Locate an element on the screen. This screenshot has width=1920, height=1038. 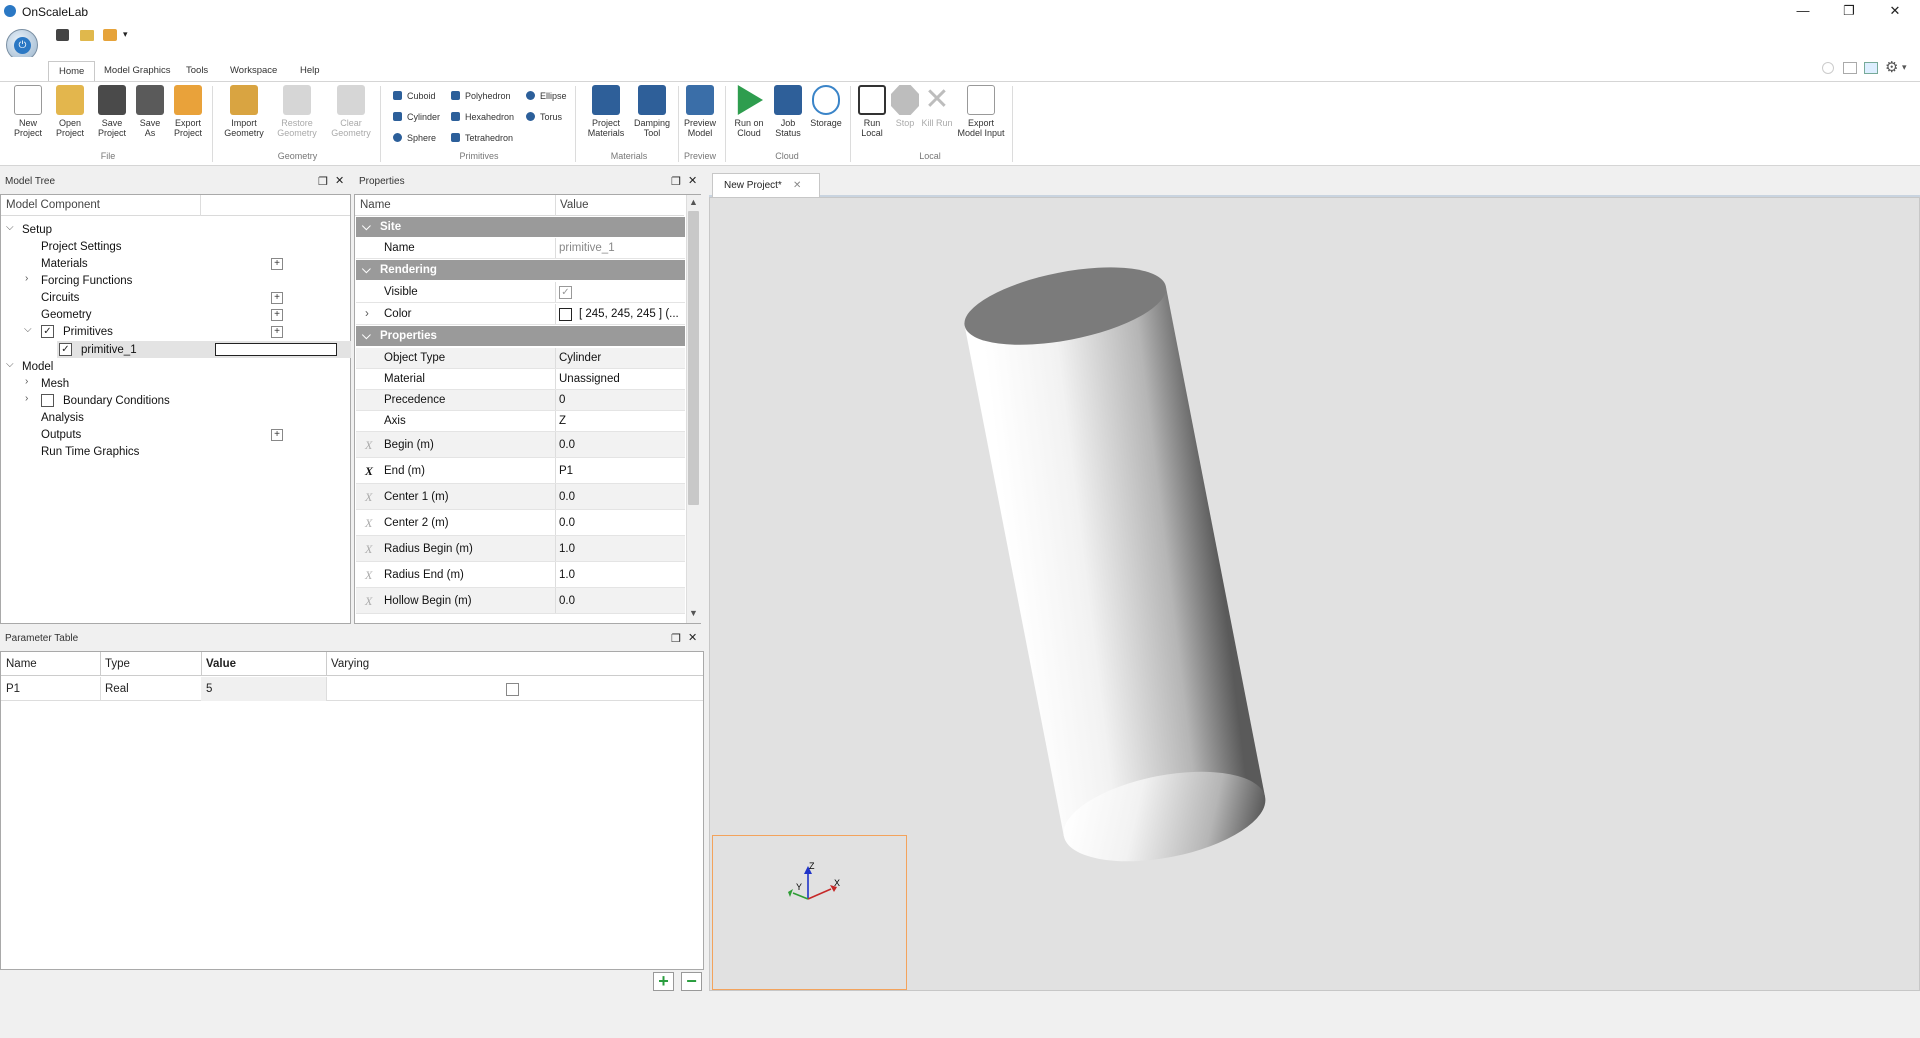
section-site: ⌵ Site is located at coordinates (520, 227).